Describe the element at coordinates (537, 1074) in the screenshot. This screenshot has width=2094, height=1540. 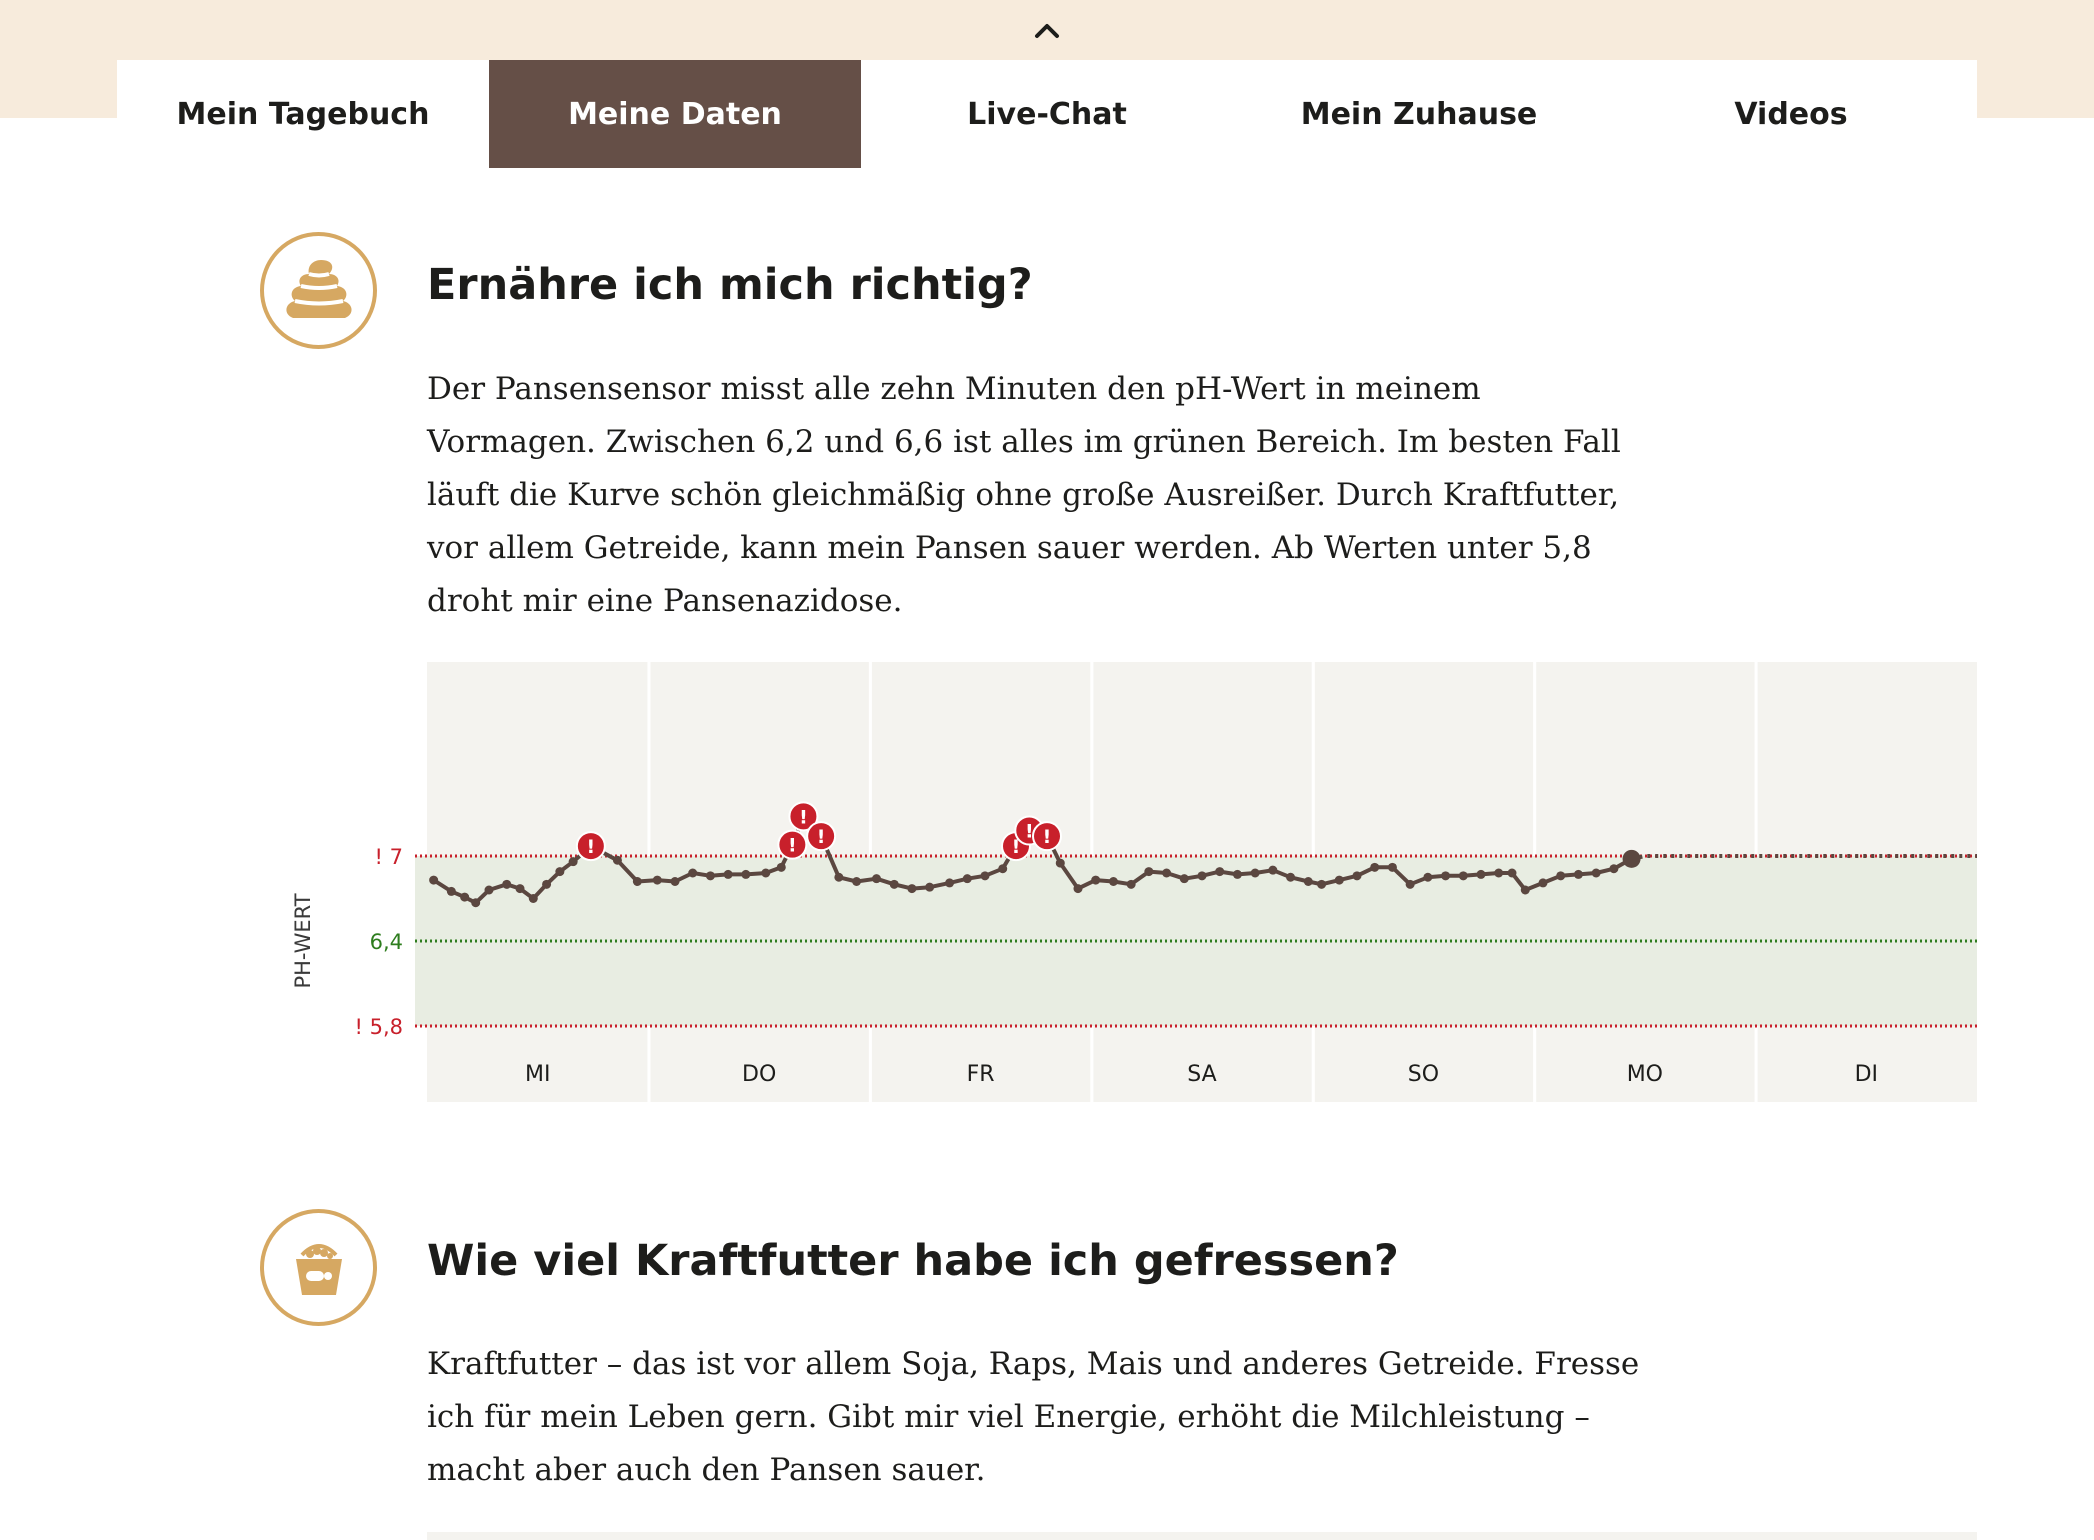
I see `day-label-mi: MI` at that location.